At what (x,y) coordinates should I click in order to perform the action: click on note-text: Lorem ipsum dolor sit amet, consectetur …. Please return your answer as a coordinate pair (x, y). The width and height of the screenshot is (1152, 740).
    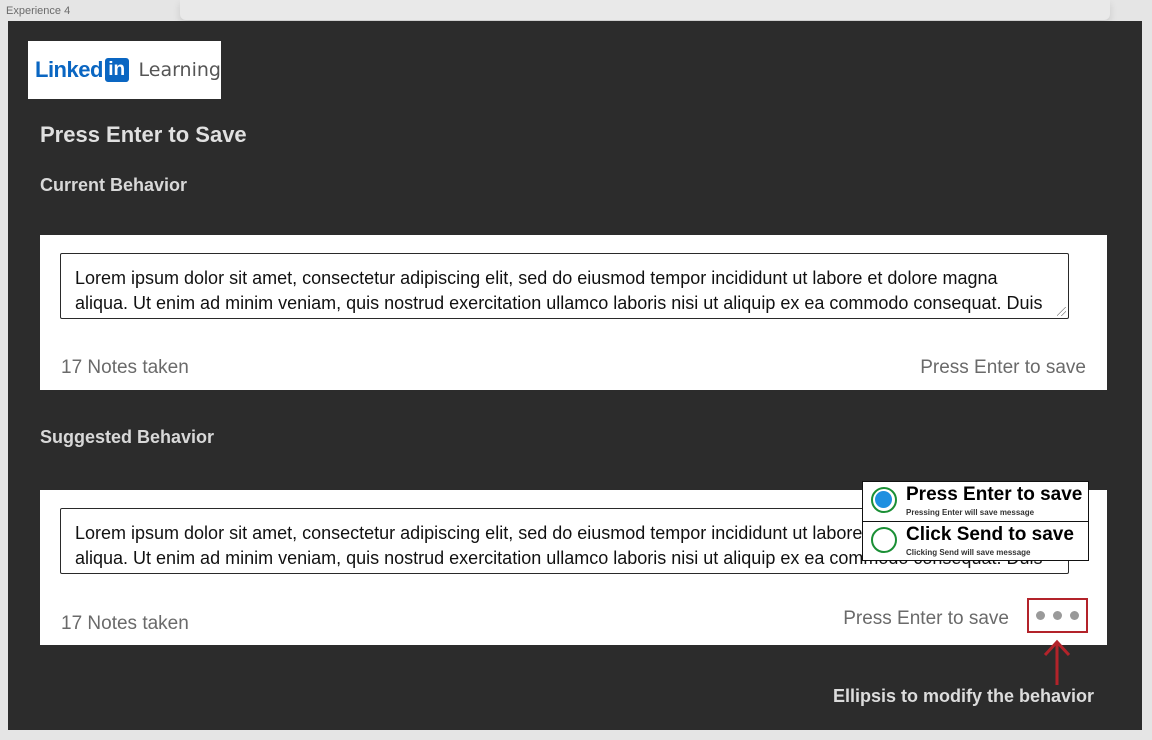
    Looking at the image, I should click on (559, 290).